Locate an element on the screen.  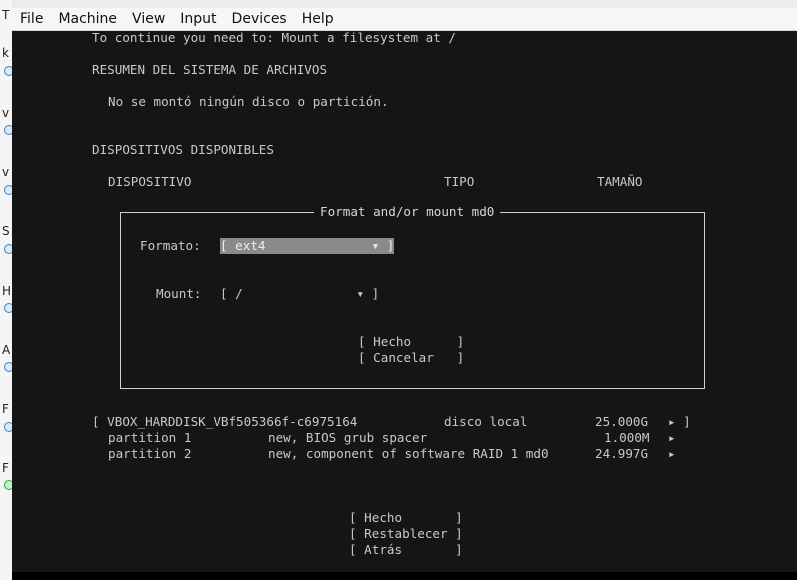
mount-select: [ / ▾ ] is located at coordinates (299, 294).